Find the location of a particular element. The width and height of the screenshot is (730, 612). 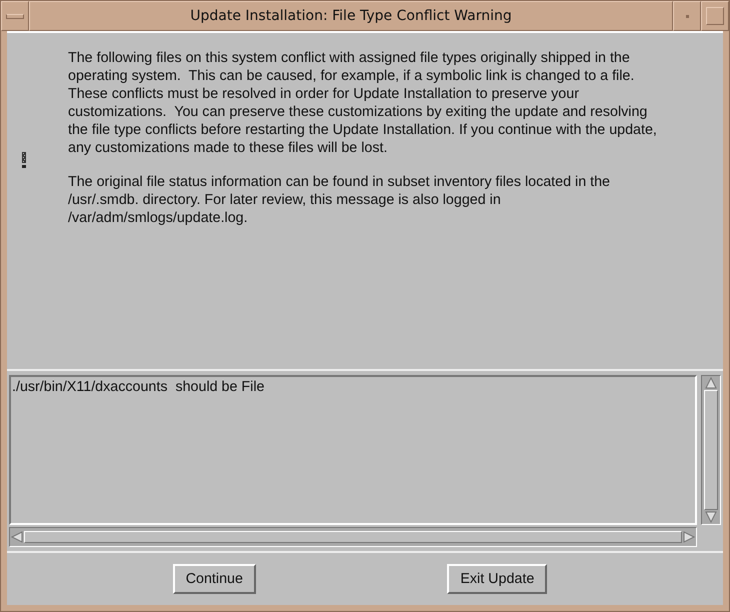

scroll-left-arrow-icon is located at coordinates (17, 537).